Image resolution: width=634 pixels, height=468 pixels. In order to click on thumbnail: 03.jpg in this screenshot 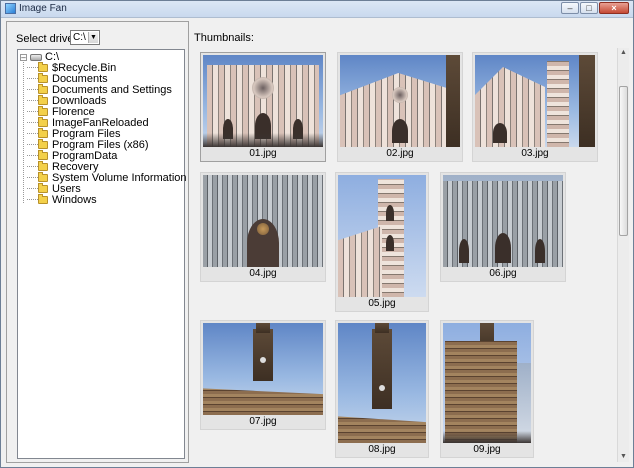, I will do `click(535, 107)`.